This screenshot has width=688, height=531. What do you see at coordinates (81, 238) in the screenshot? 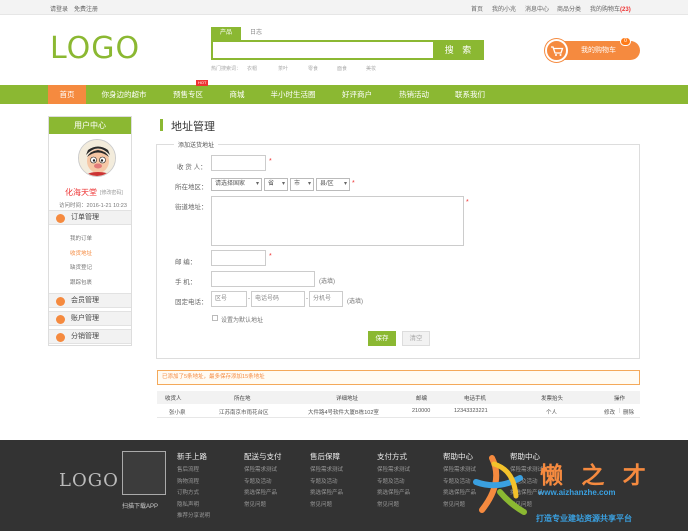
I see `sidebar-item-my-orders: 我的订单` at bounding box center [81, 238].